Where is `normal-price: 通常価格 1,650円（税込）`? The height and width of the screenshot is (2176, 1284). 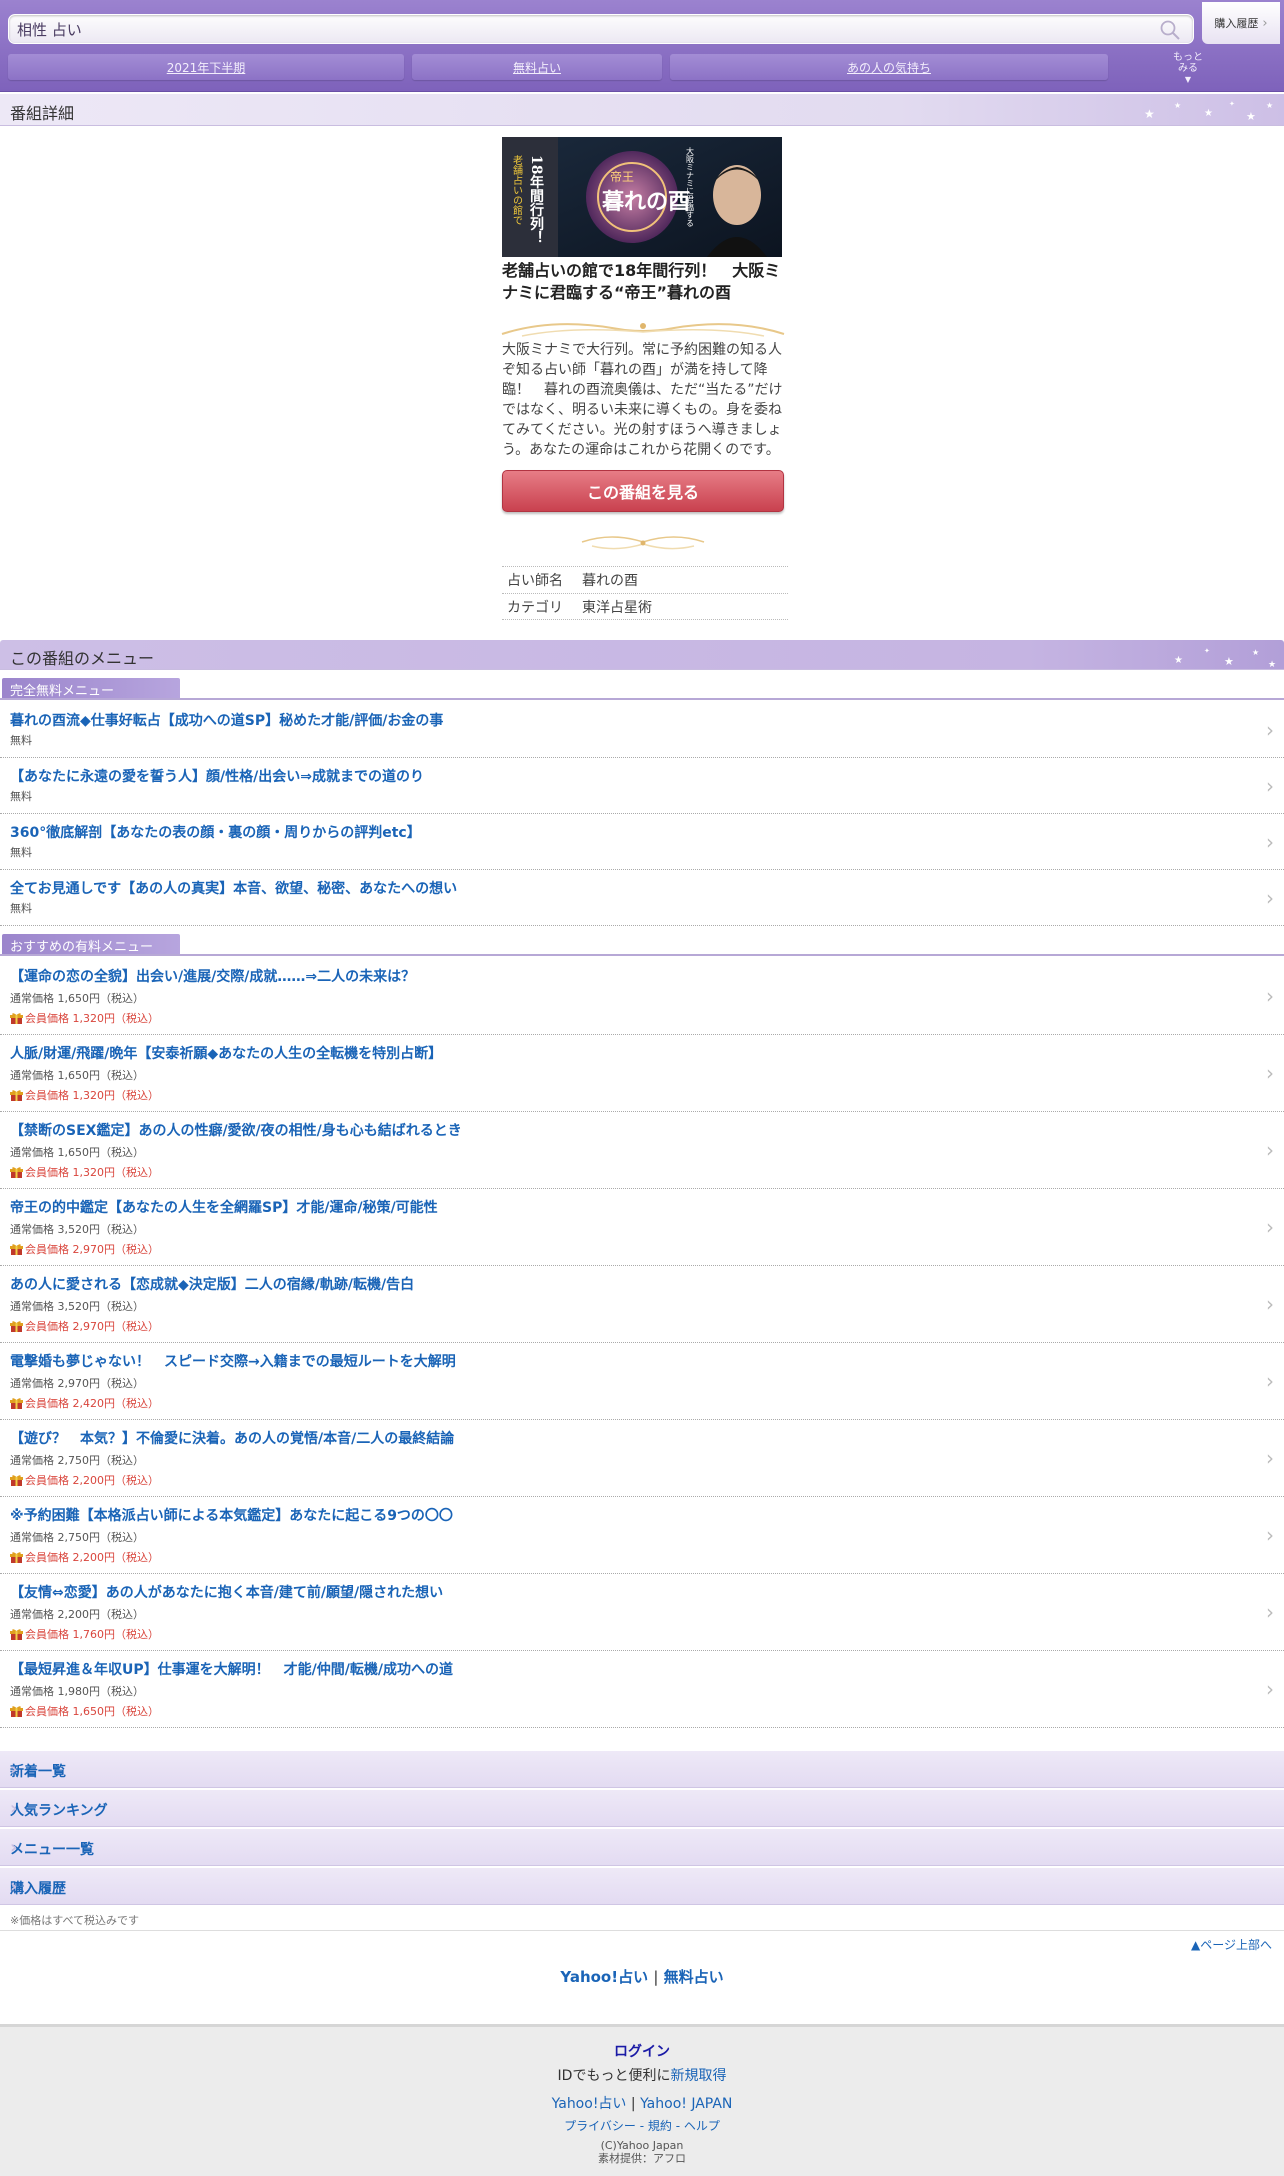
normal-price: 通常価格 1,650円（税込） is located at coordinates (77, 1152).